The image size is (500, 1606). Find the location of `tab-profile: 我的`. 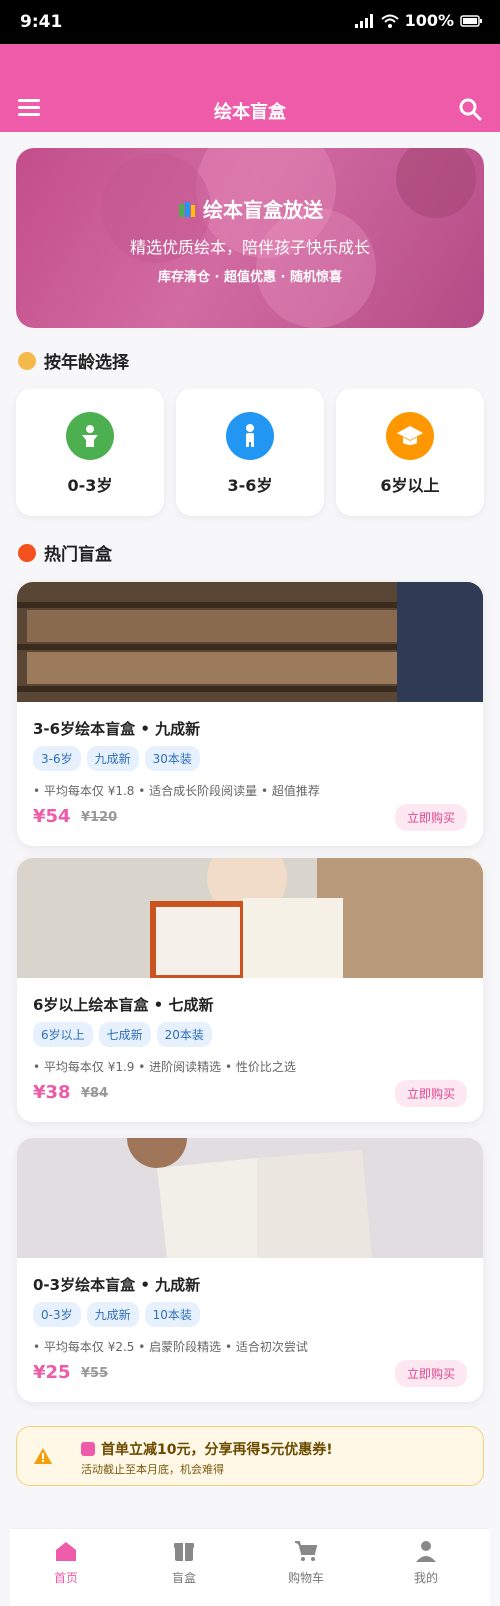

tab-profile: 我的 is located at coordinates (426, 1562).